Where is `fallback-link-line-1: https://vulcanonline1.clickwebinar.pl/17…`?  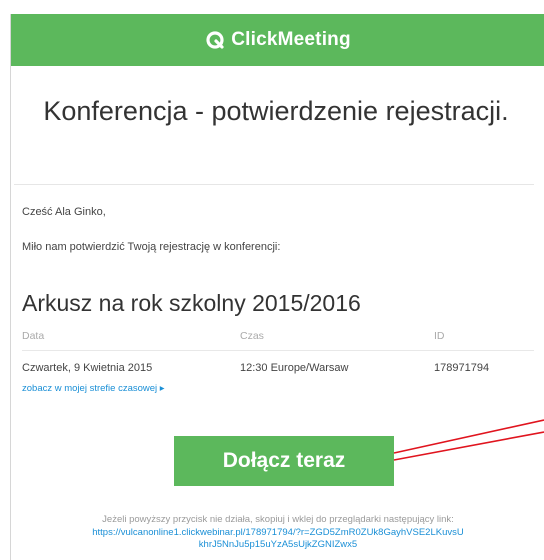
fallback-link-line-1: https://vulcanonline1.clickwebinar.pl/17… is located at coordinates (278, 532).